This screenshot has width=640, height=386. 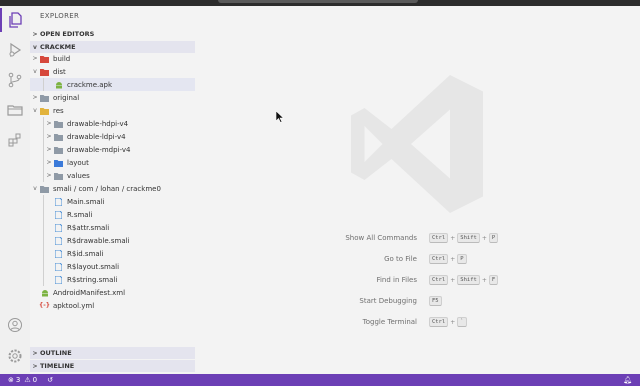 What do you see at coordinates (22, 380) in the screenshot?
I see `problems-indicator: ⊗ 3 ⚠ 0` at bounding box center [22, 380].